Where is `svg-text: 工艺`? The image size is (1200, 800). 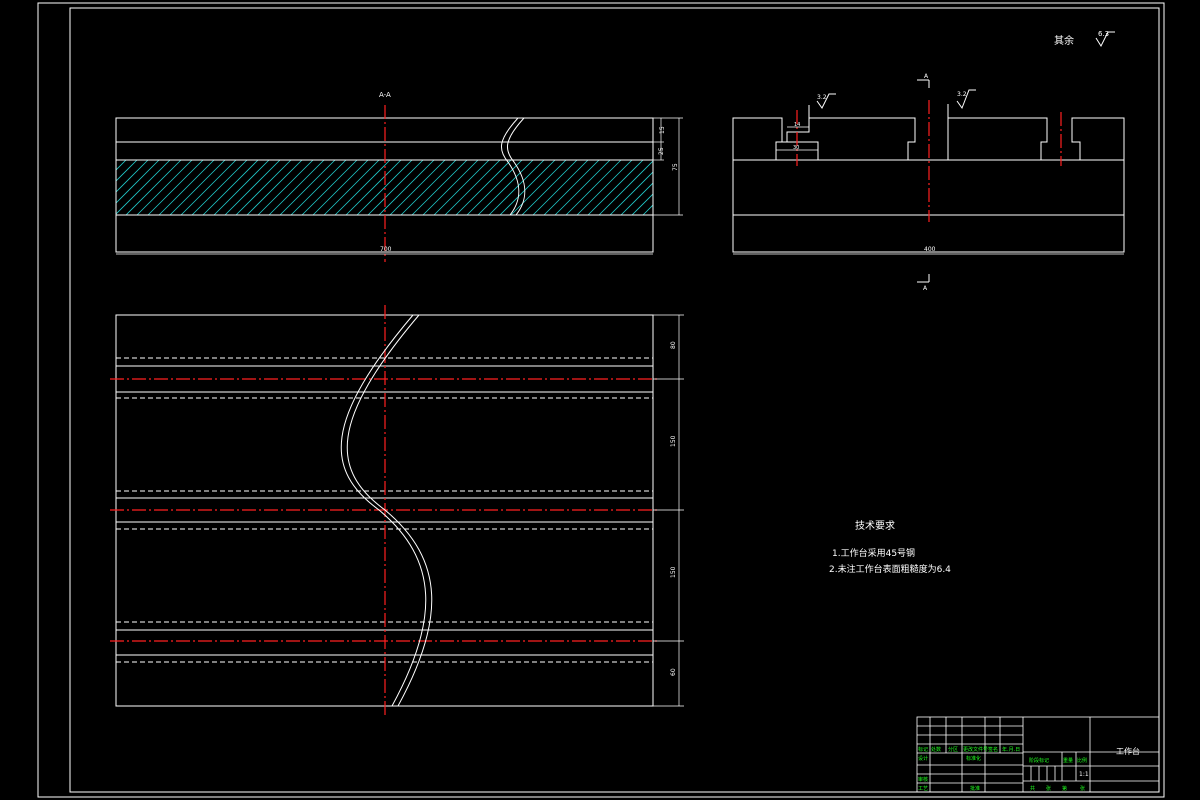
svg-text: 工艺 is located at coordinates (923, 789).